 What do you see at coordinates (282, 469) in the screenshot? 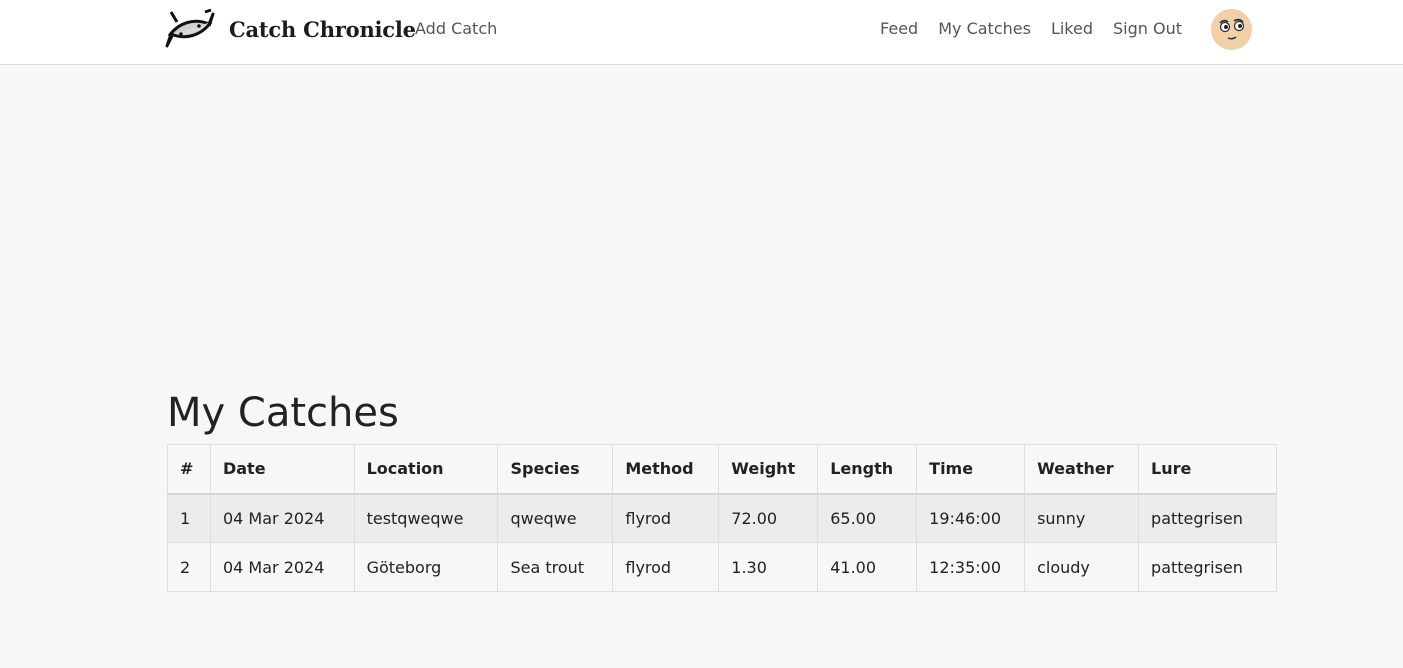
I see `col-header-date: Date` at bounding box center [282, 469].